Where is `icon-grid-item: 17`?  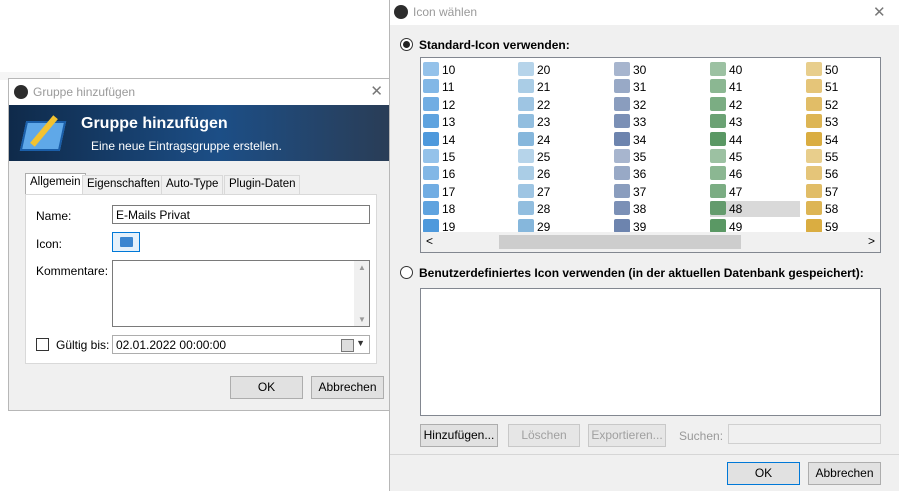
icon-grid-item: 17 is located at coordinates (468, 191).